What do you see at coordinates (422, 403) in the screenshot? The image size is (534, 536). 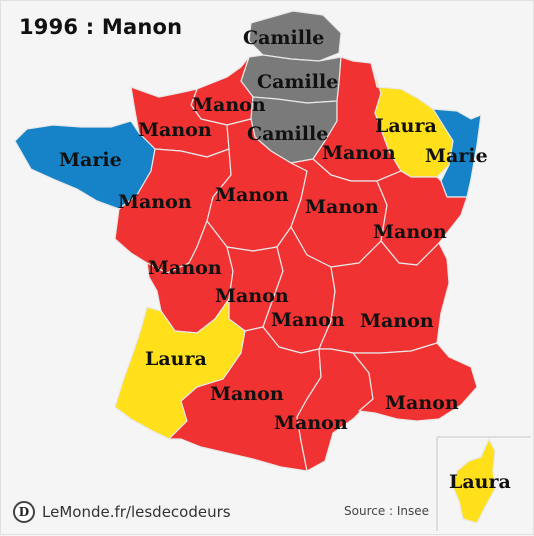 I see `label-provence-alpes-cote-dazur: Manon` at bounding box center [422, 403].